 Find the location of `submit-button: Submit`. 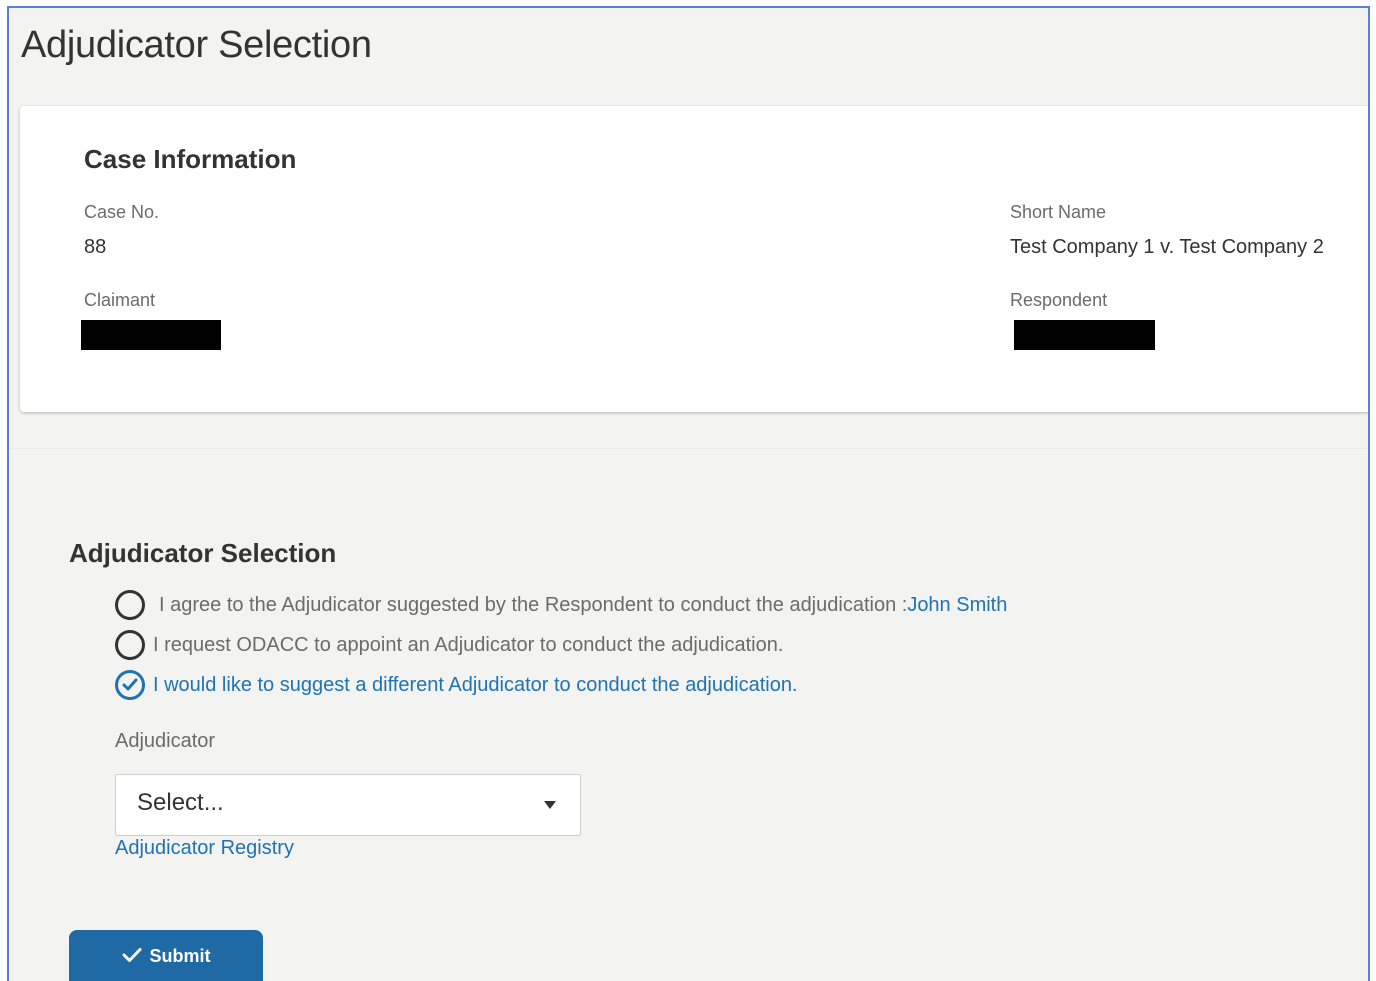

submit-button: Submit is located at coordinates (166, 955).